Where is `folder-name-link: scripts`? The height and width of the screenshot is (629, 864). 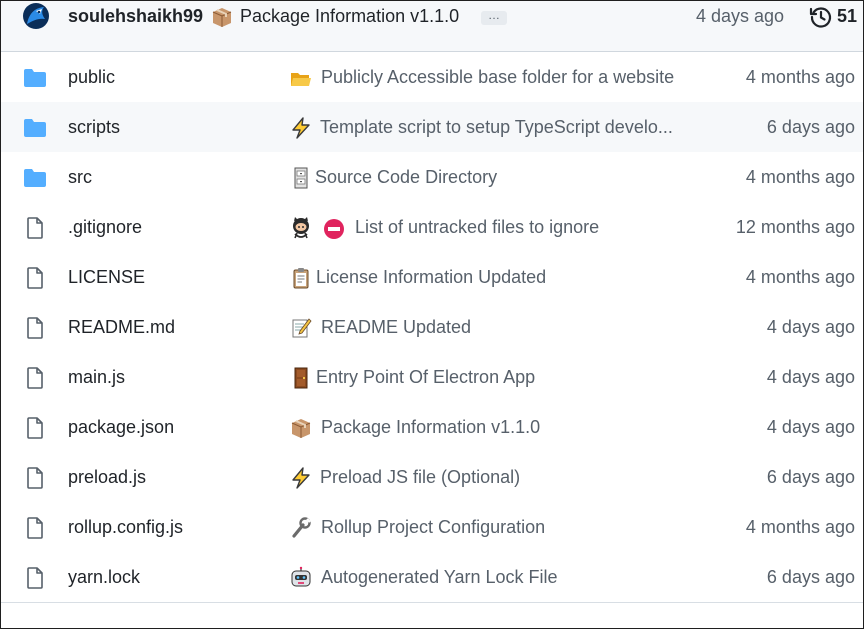 folder-name-link: scripts is located at coordinates (94, 127).